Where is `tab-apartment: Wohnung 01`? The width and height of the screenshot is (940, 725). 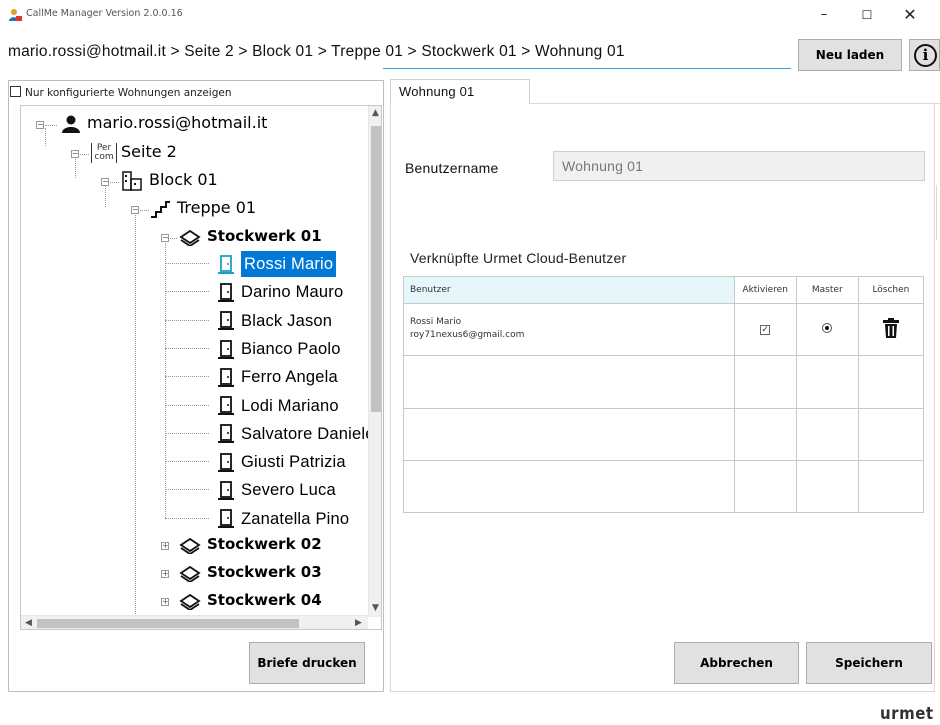
tab-apartment: Wohnung 01 is located at coordinates (460, 91).